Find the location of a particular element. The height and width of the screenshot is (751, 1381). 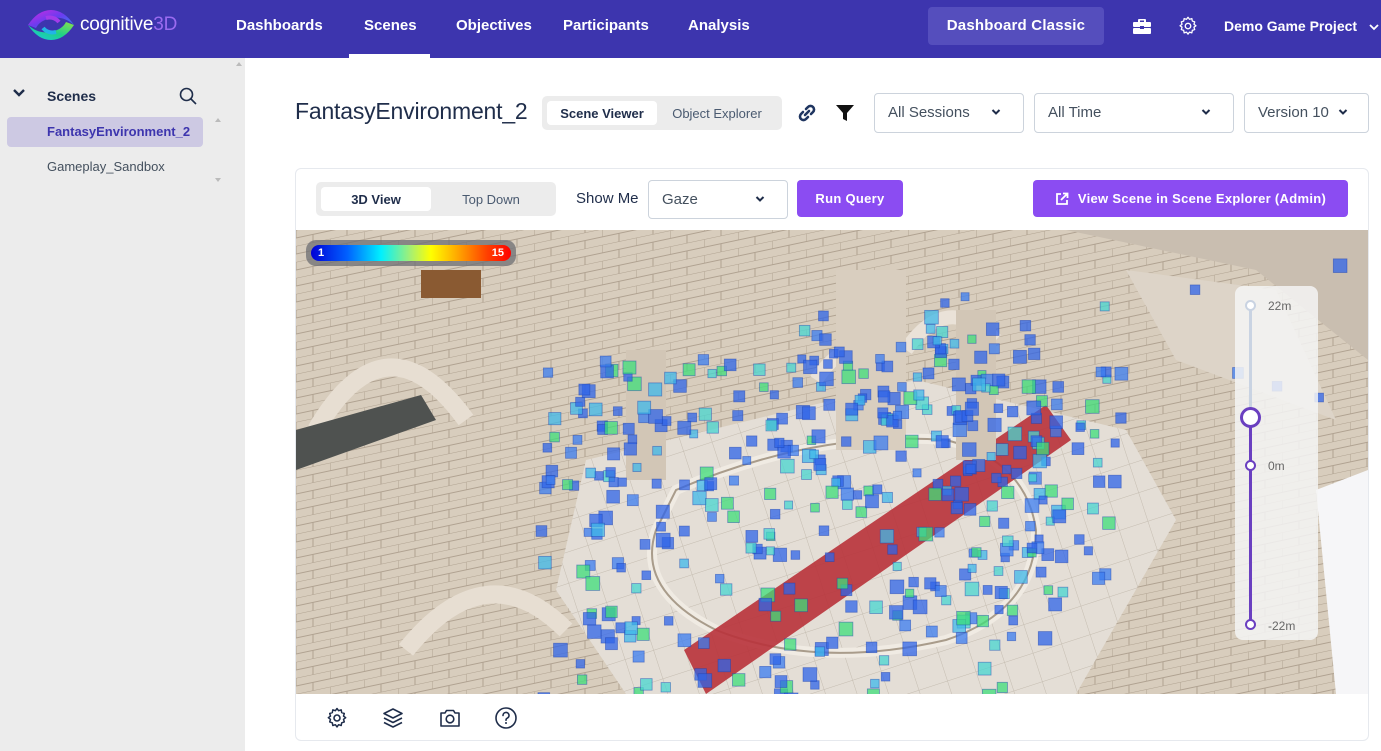

link-icon is located at coordinates (807, 113).